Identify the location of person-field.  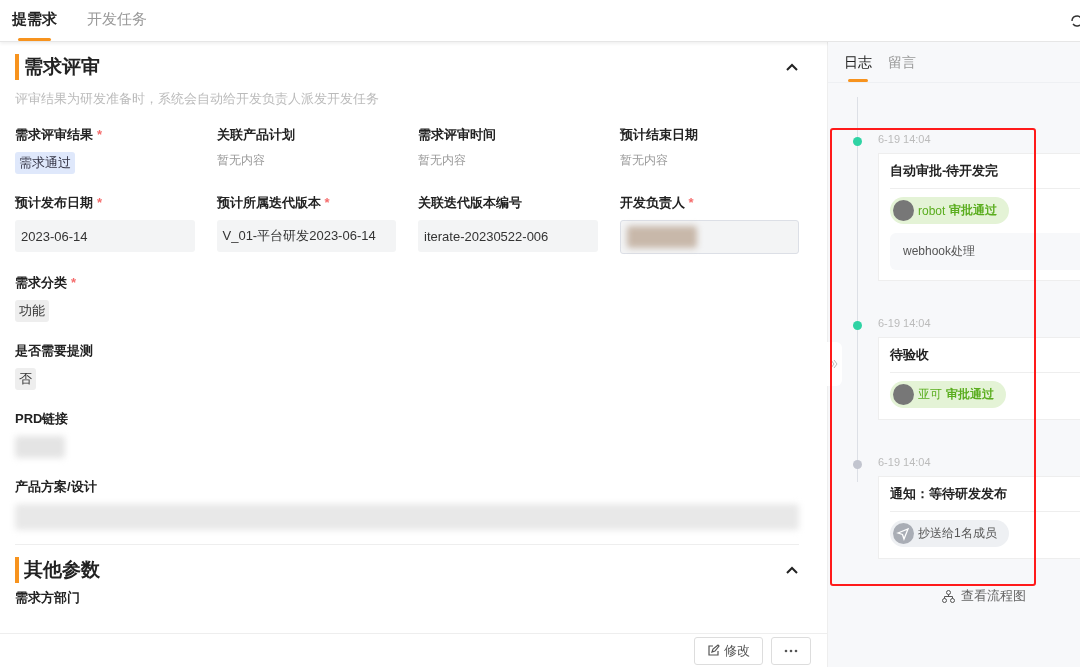
(709, 237).